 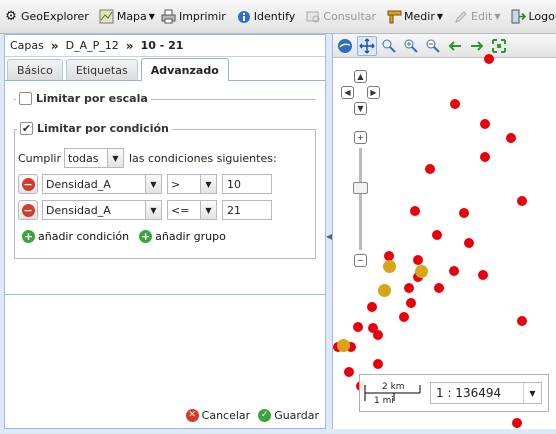 I want to click on zoom-slider-track, so click(x=360, y=199).